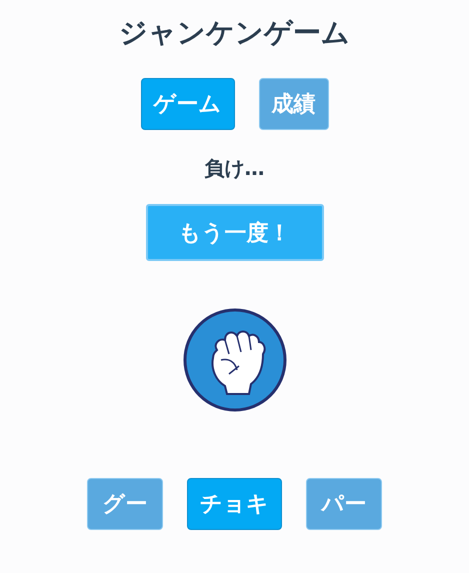 Image resolution: width=469 pixels, height=573 pixels. Describe the element at coordinates (293, 104) in the screenshot. I see `tab: 成績` at that location.